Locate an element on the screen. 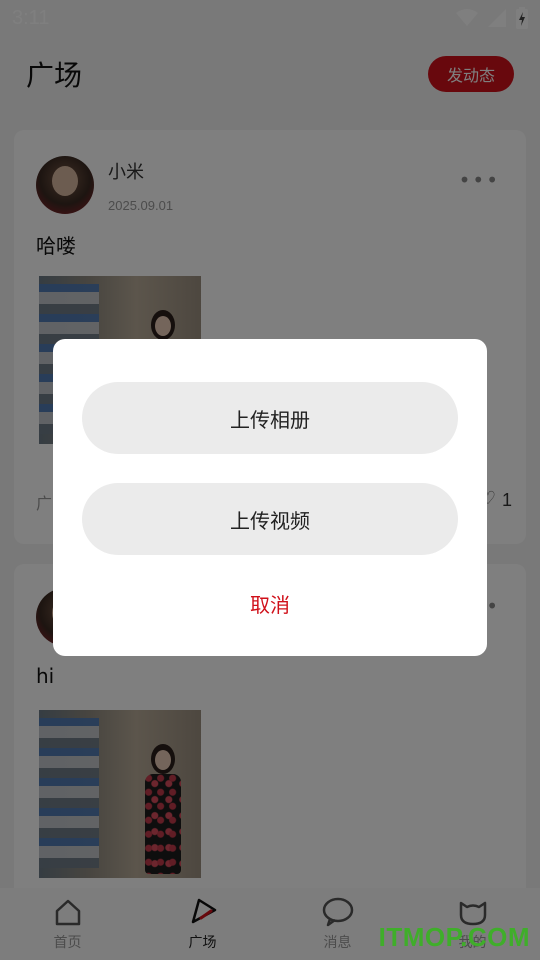  cancel-button: 取消 is located at coordinates (270, 603).